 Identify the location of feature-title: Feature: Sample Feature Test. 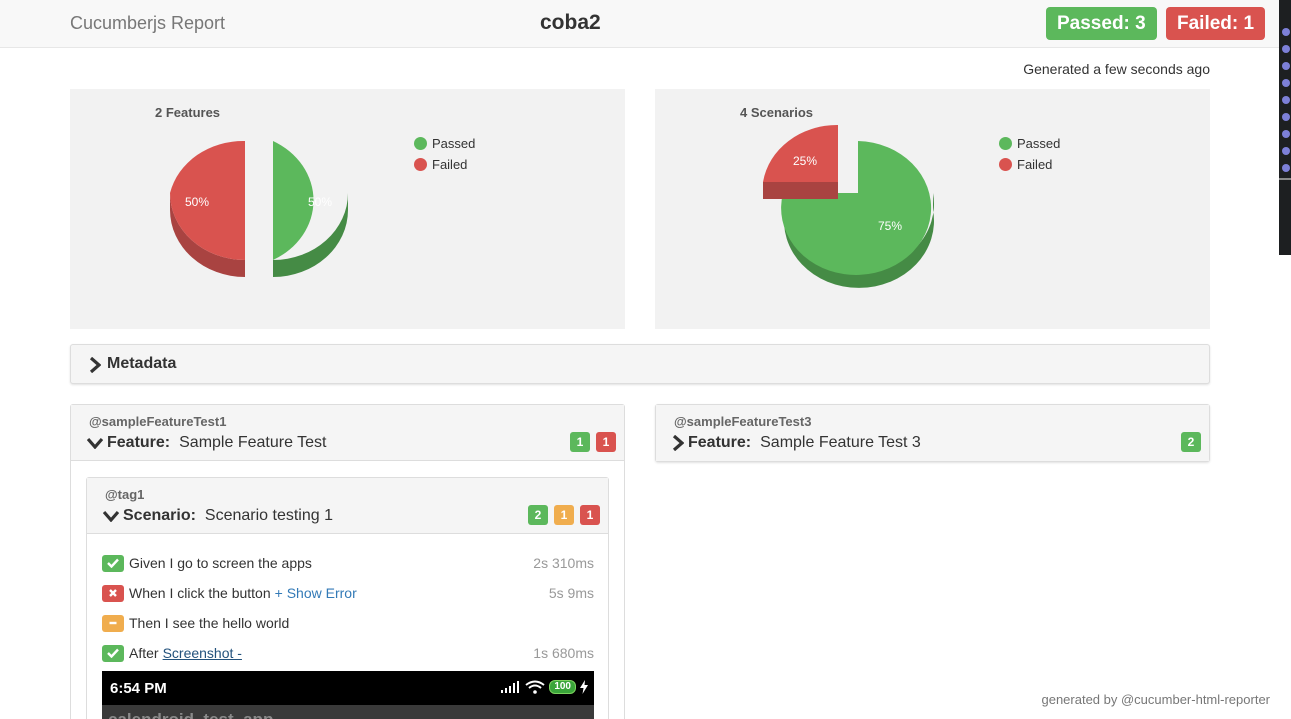
(206, 443).